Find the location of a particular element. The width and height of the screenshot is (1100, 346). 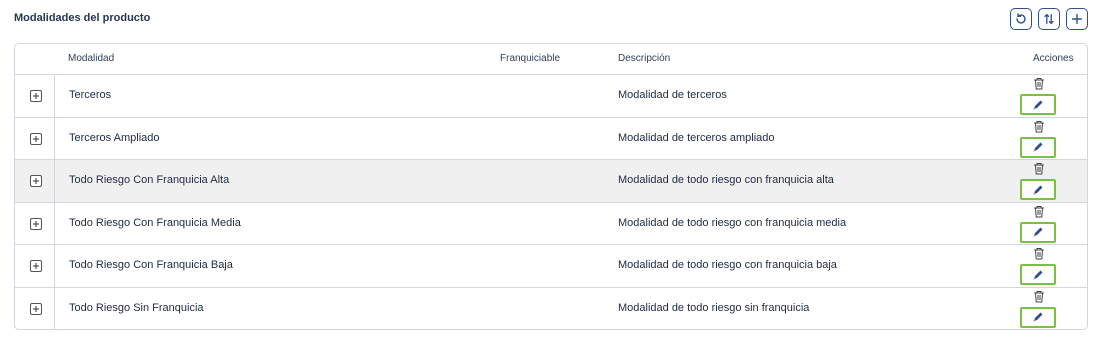

cell-descripcion: Modalidad de todo riesgo sin franquicia is located at coordinates (714, 307).